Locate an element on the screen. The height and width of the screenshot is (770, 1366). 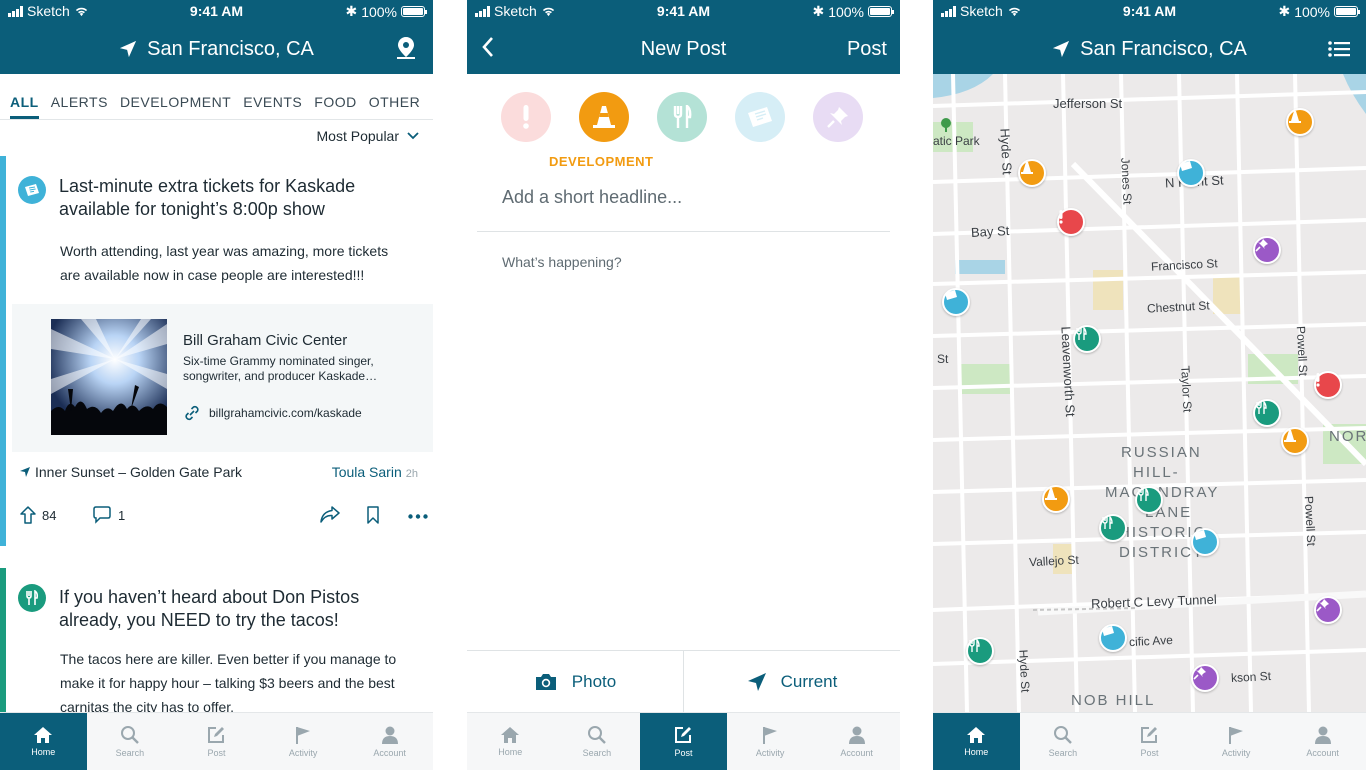
more-options-icon is located at coordinates (418, 516).